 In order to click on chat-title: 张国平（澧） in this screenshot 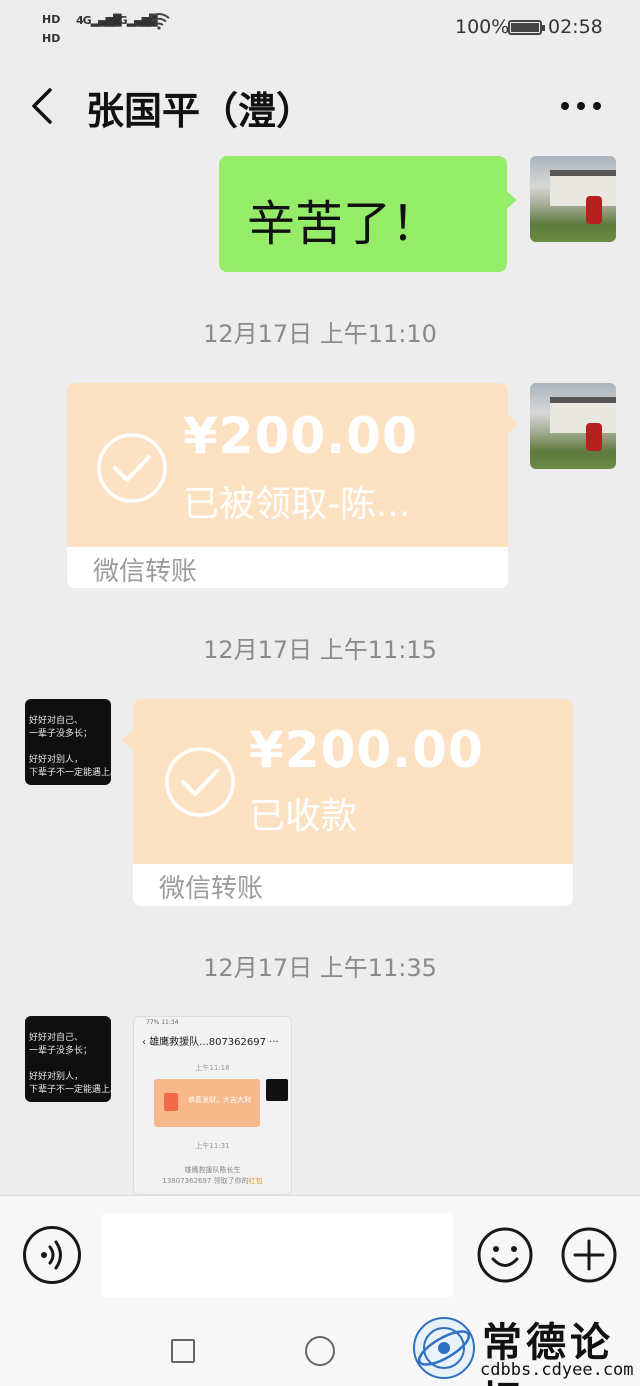, I will do `click(200, 111)`.